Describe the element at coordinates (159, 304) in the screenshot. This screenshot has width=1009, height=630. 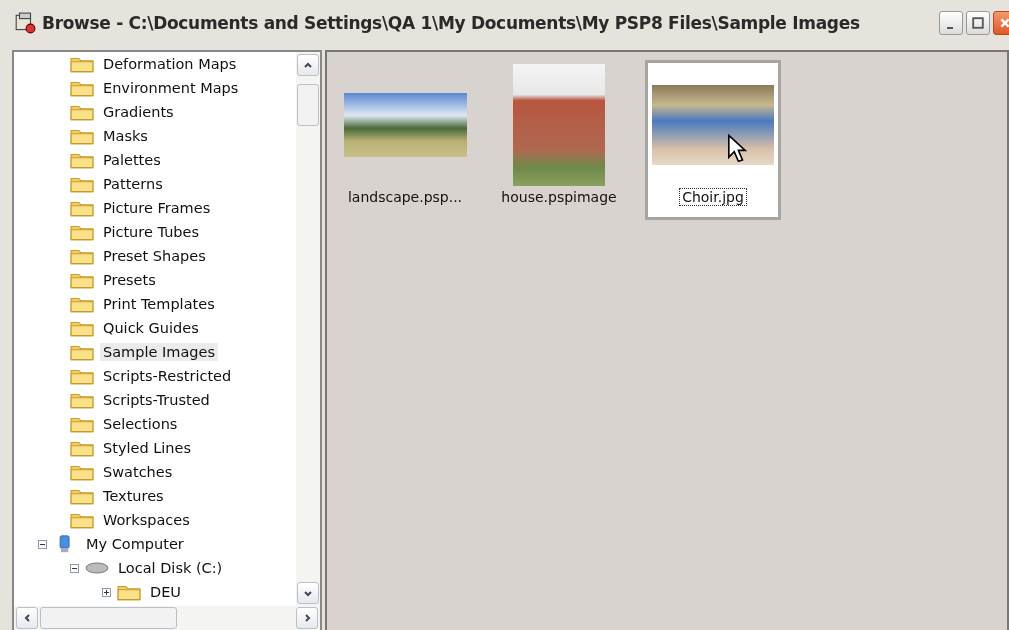
I see `tree-item: Print Templates` at that location.